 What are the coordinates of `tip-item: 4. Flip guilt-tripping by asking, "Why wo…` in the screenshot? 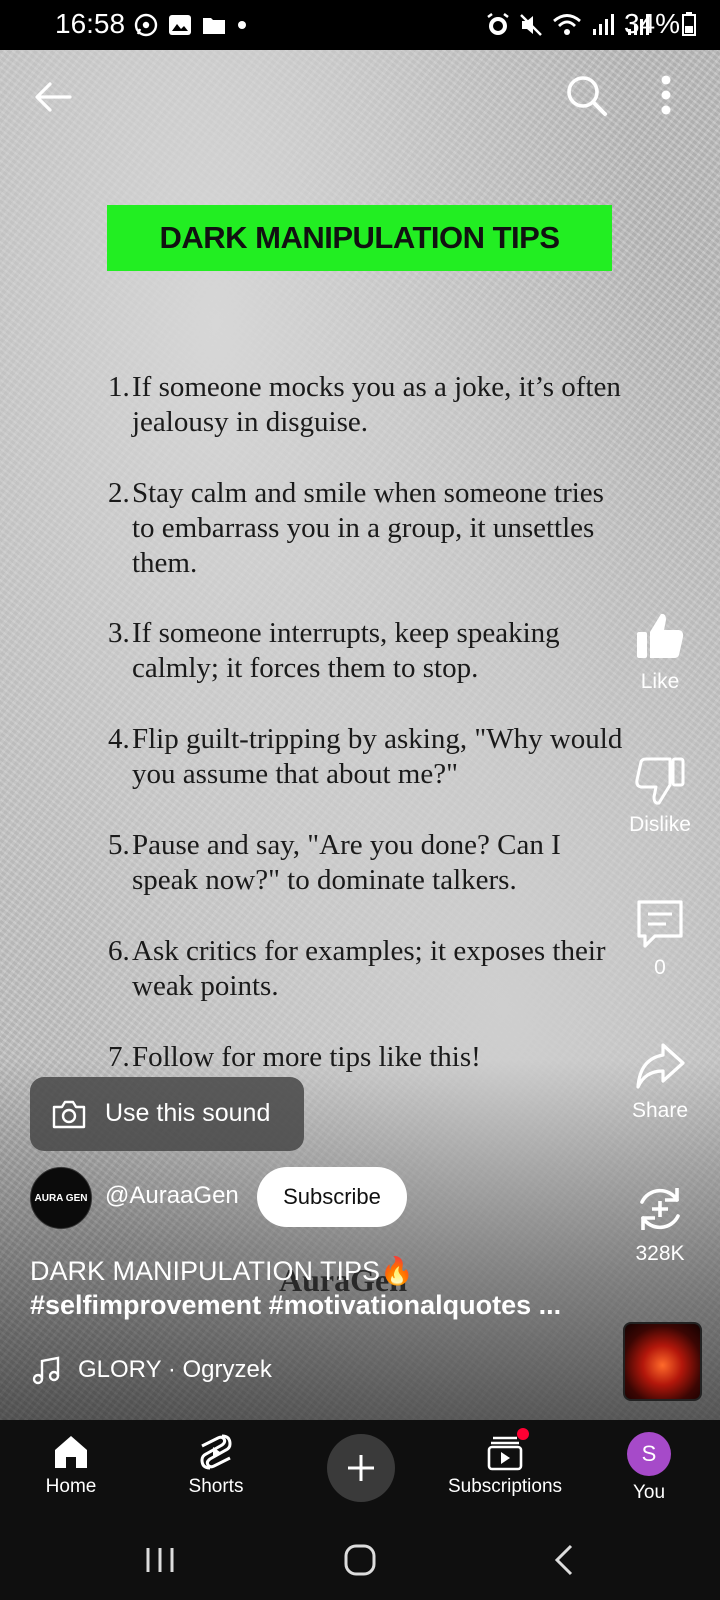 It's located at (365, 756).